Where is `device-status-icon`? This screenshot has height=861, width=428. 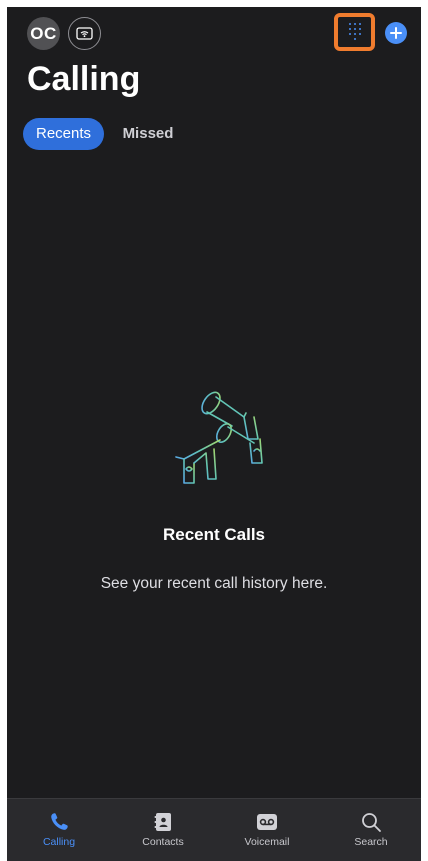
device-status-icon is located at coordinates (84, 33).